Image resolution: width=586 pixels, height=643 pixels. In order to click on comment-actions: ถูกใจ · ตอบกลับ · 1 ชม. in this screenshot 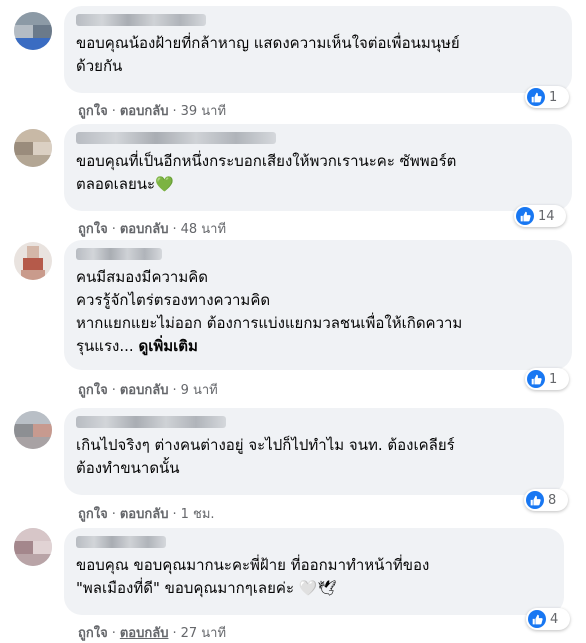, I will do `click(146, 514)`.